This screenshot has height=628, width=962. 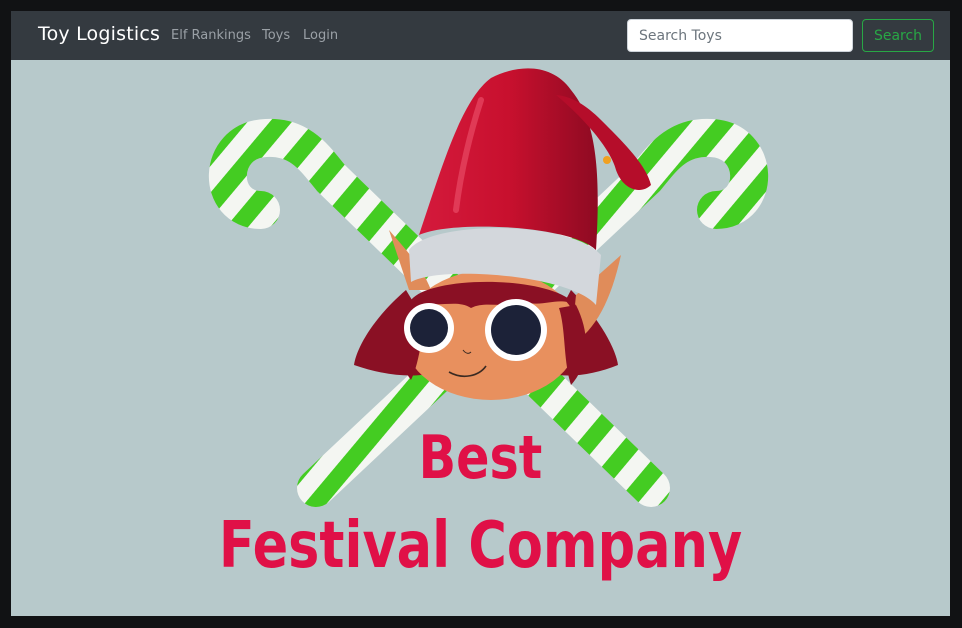 I want to click on logo-text-festival-company: Festival Company, so click(x=480, y=546).